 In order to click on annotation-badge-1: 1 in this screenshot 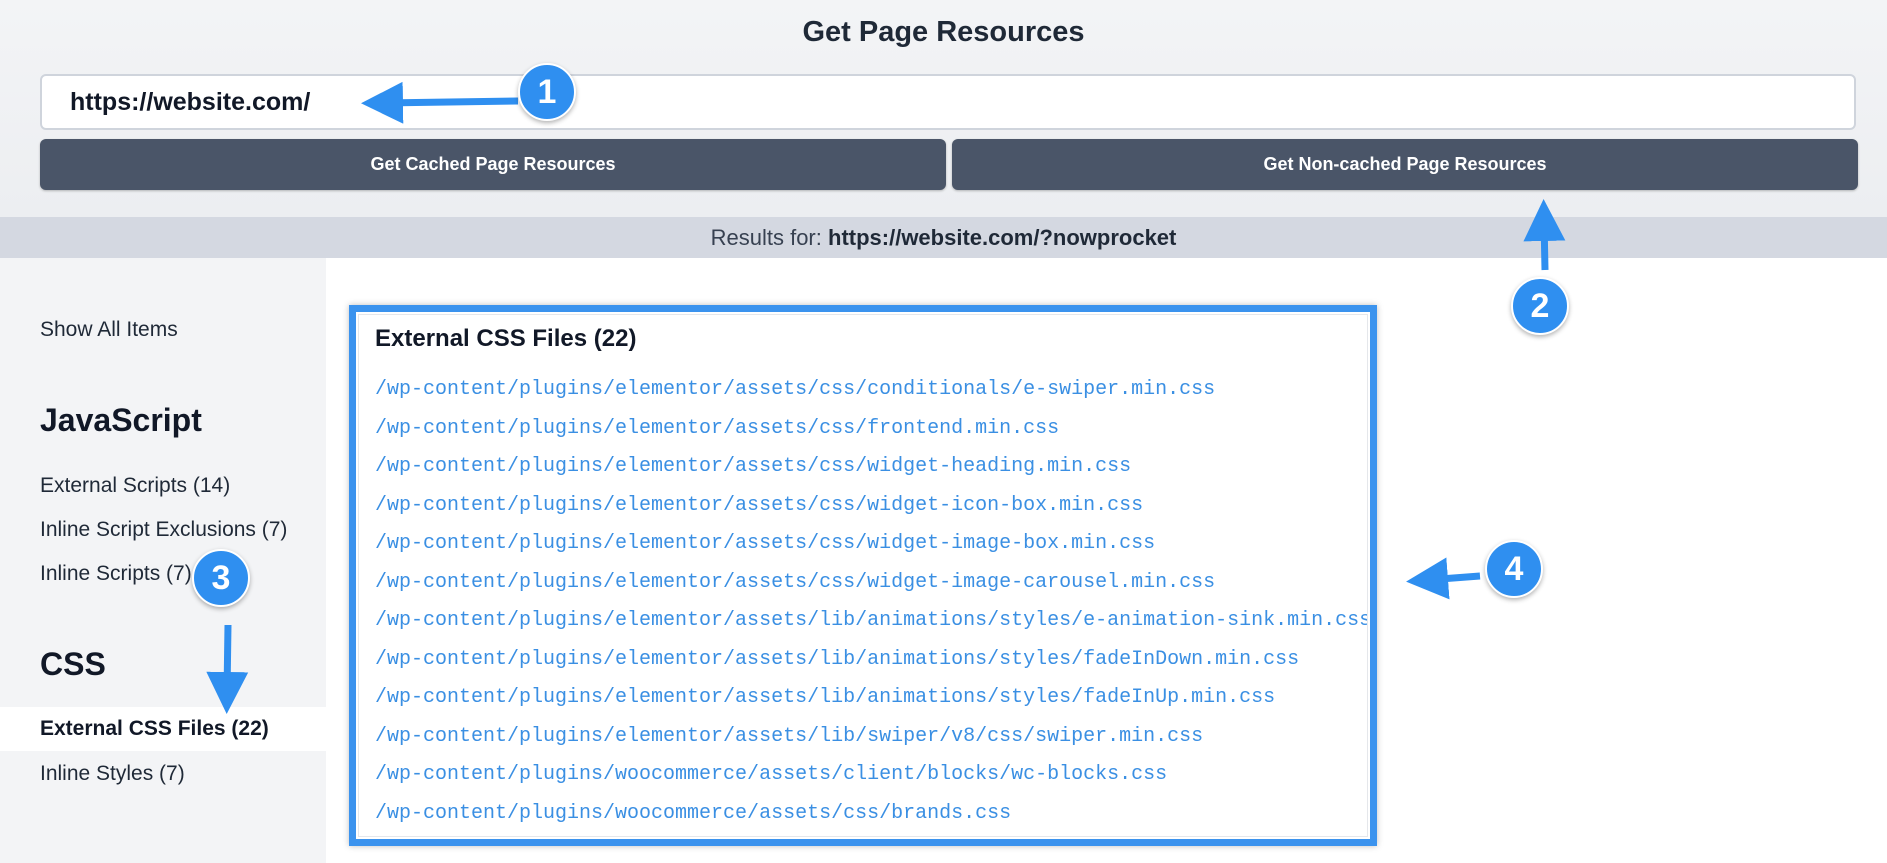, I will do `click(547, 92)`.